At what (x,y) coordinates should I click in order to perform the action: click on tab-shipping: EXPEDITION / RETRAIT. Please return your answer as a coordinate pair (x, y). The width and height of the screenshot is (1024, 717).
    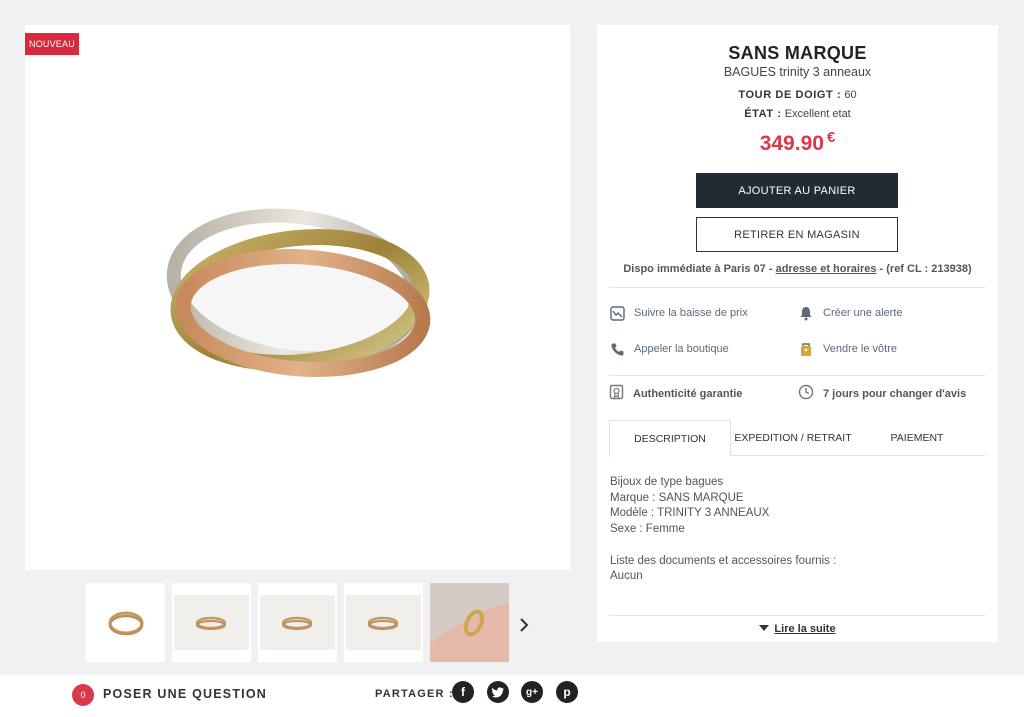
    Looking at the image, I should click on (793, 438).